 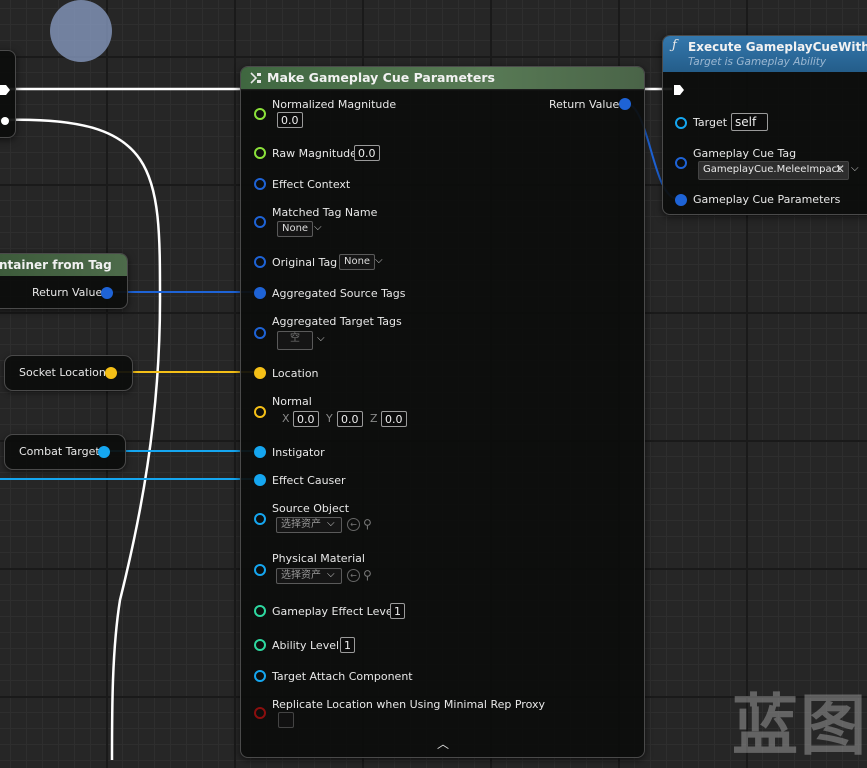 What do you see at coordinates (318, 558) in the screenshot?
I see `physical-material-label: Physical Material` at bounding box center [318, 558].